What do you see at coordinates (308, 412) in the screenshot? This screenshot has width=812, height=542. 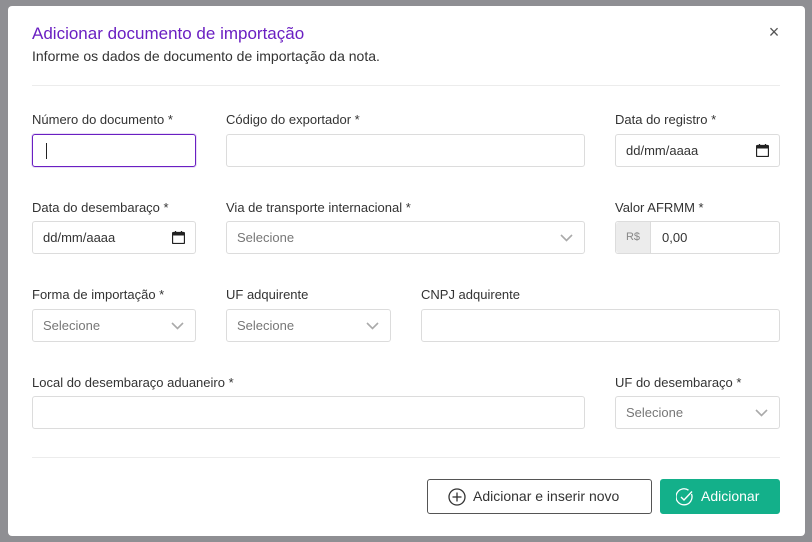 I see `local-desembaraco-input` at bounding box center [308, 412].